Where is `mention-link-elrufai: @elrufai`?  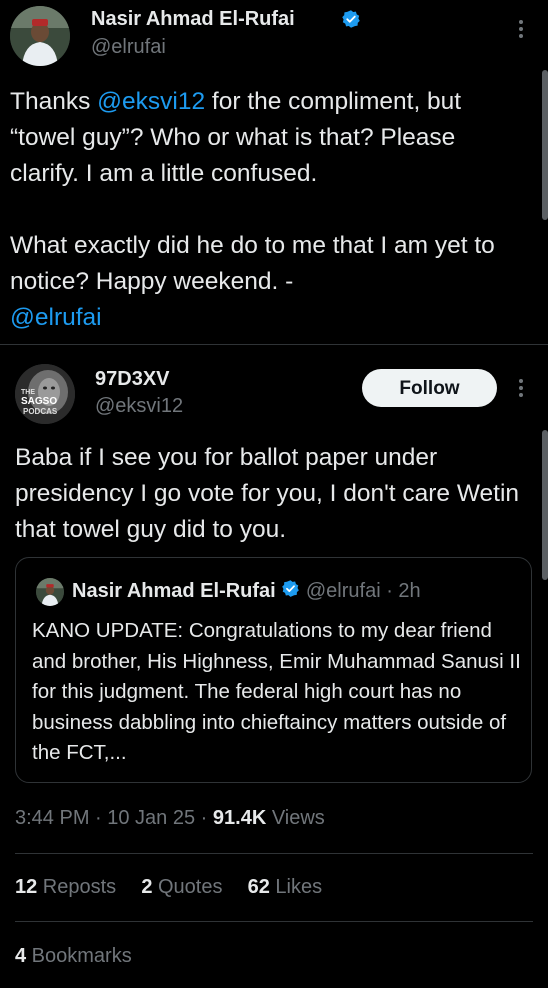 mention-link-elrufai: @elrufai is located at coordinates (56, 317).